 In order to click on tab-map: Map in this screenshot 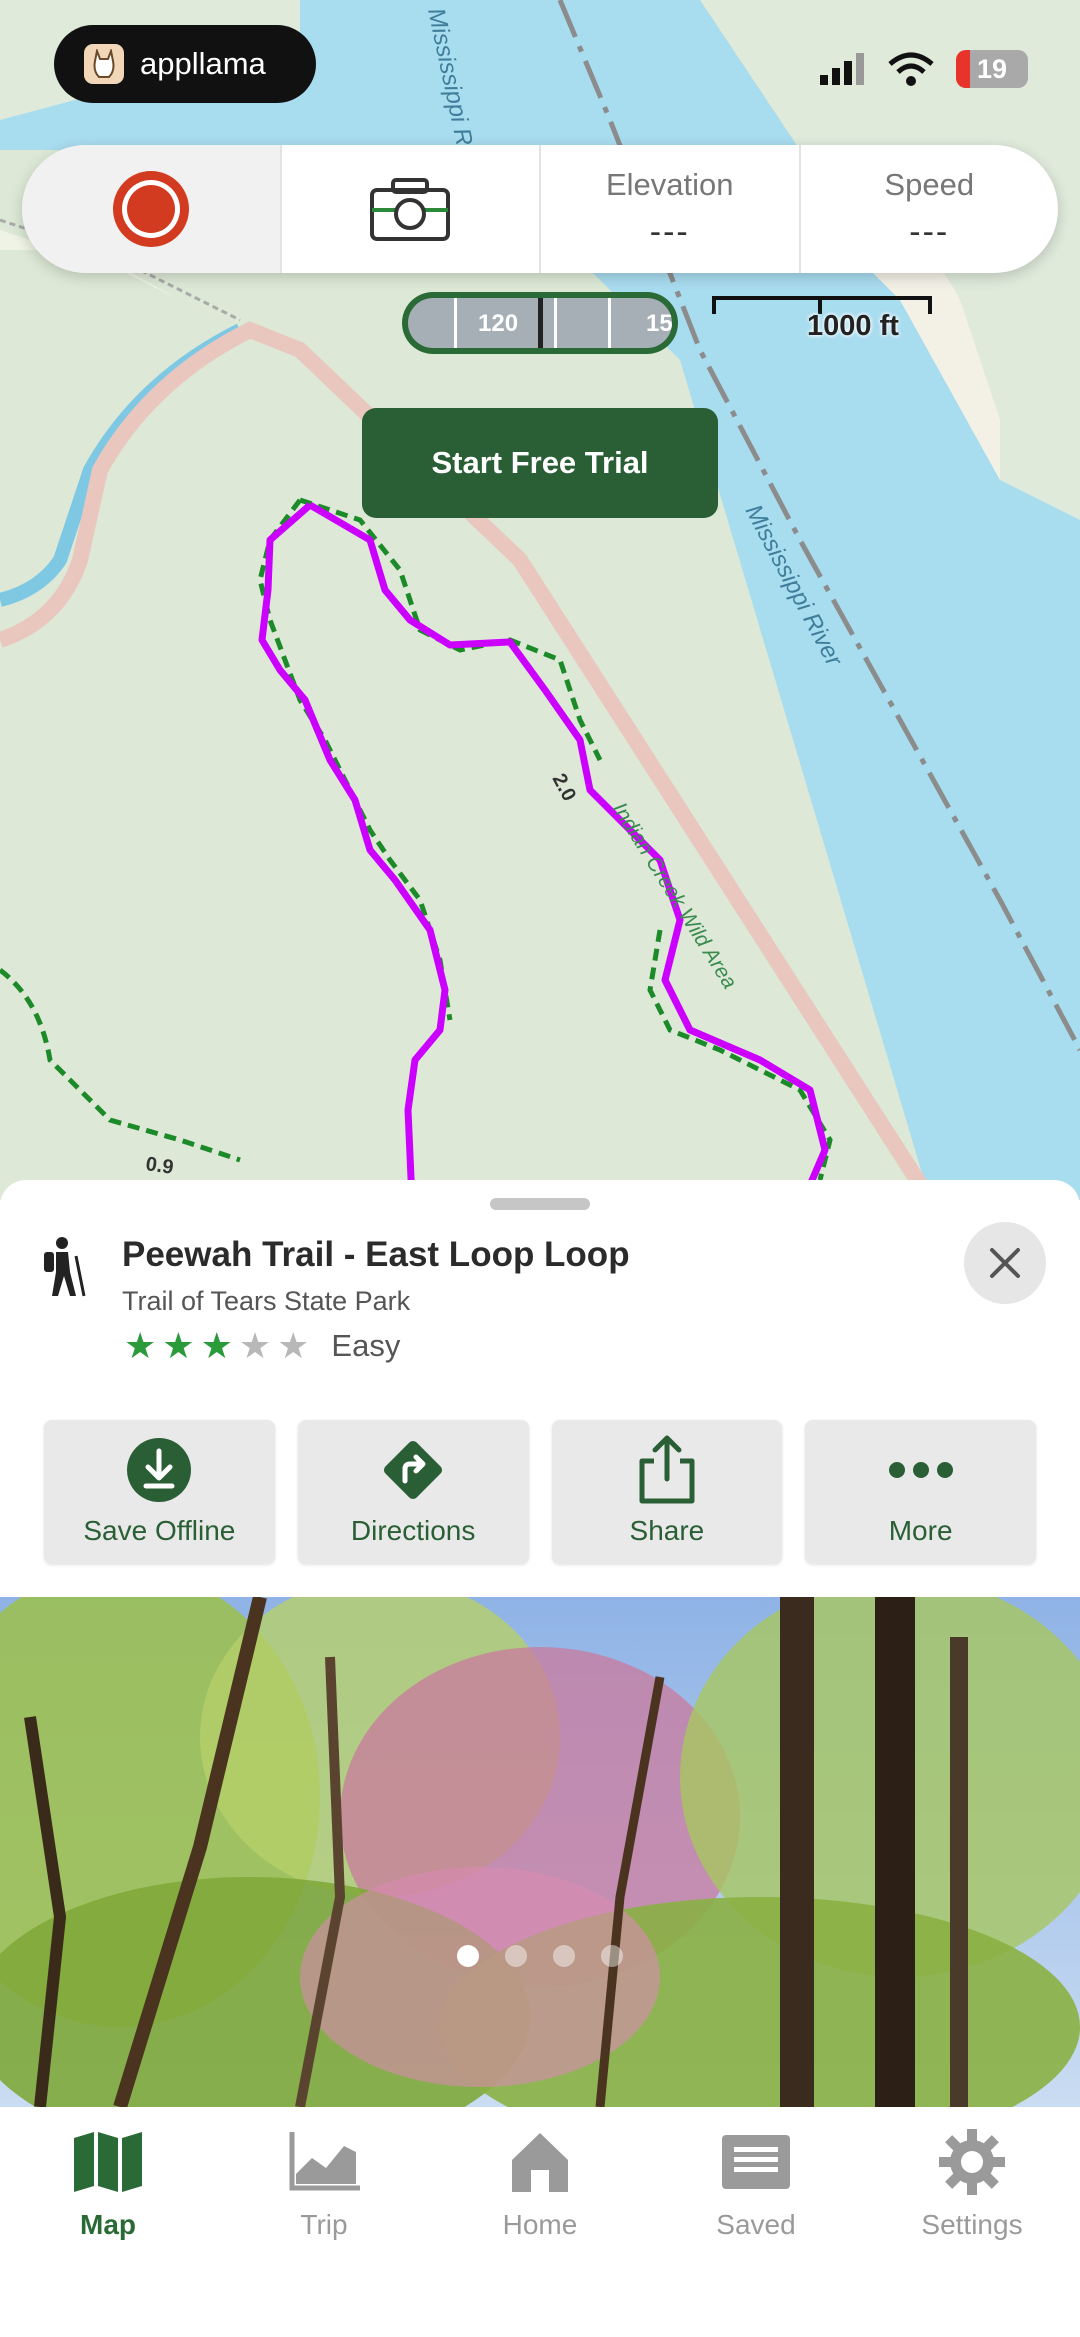, I will do `click(108, 2222)`.